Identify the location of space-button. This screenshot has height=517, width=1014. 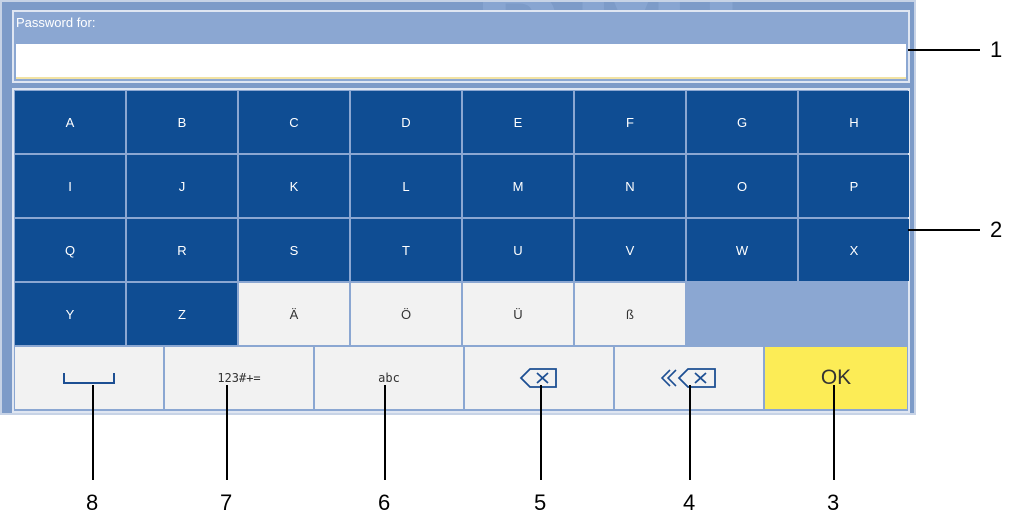
(89, 378).